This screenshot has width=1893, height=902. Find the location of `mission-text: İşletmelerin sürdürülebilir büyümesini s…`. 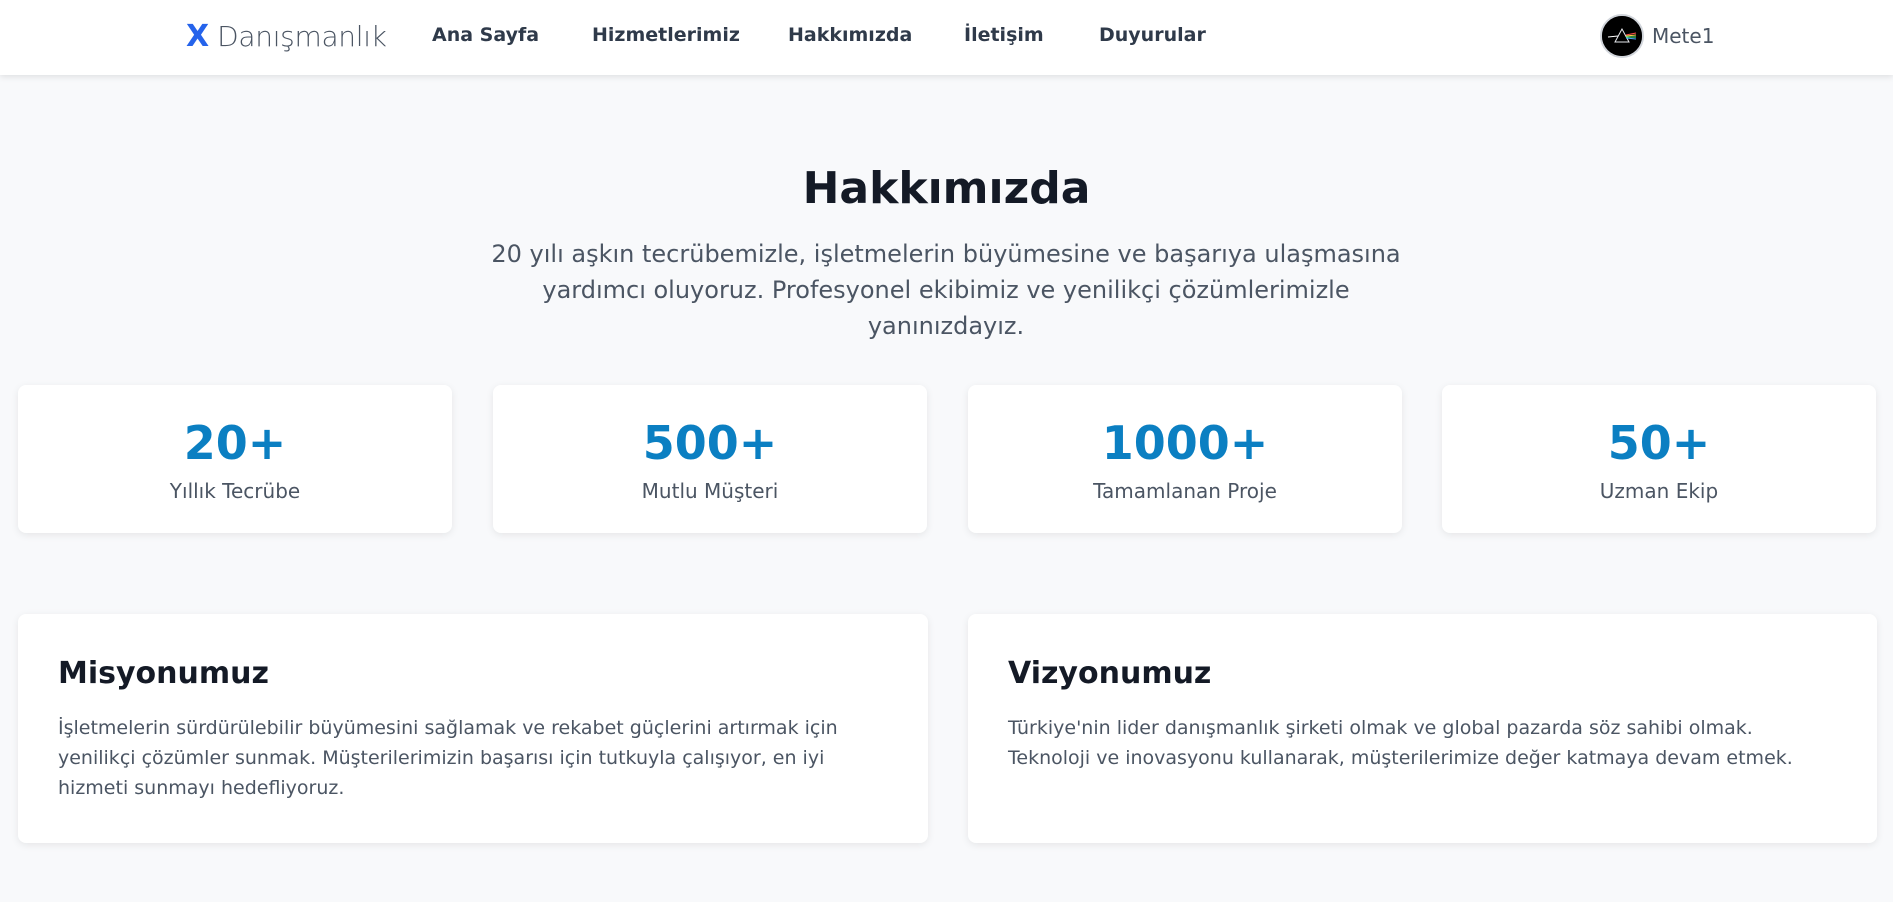

mission-text: İşletmelerin sürdürülebilir büyümesini s… is located at coordinates (448, 758).